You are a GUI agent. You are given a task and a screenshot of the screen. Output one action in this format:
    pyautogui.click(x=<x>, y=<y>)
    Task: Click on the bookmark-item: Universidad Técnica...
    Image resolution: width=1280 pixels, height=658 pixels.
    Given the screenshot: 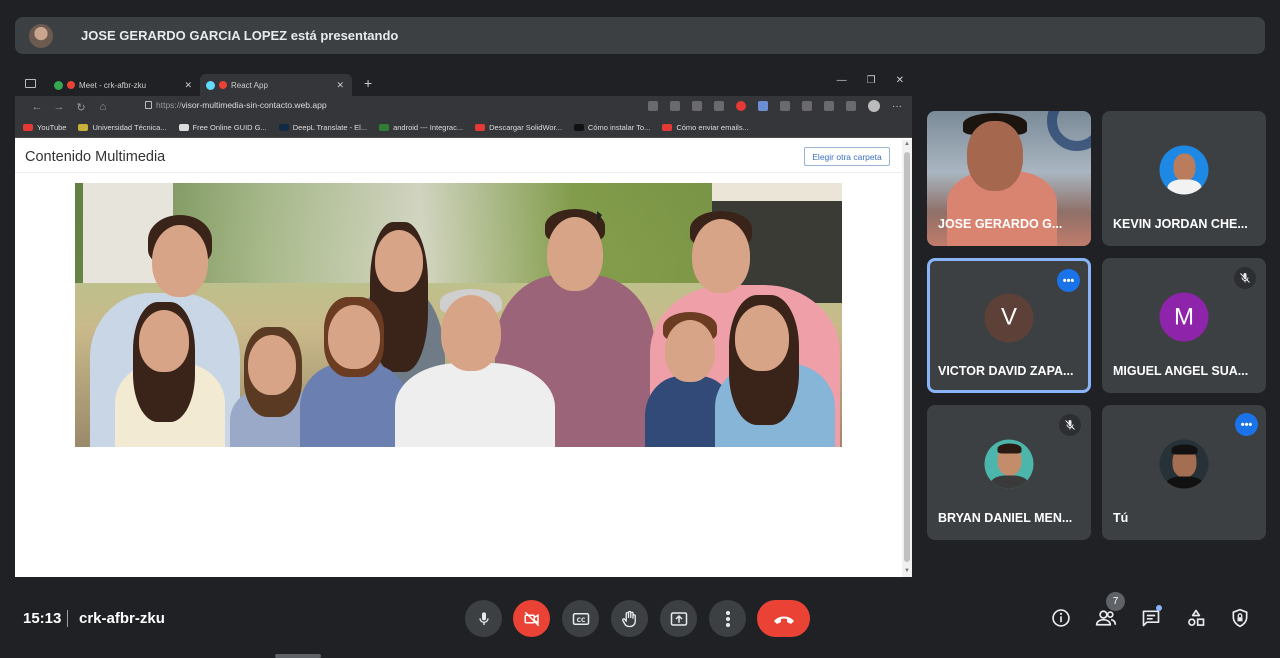 What is the action you would take?
    pyautogui.click(x=122, y=127)
    